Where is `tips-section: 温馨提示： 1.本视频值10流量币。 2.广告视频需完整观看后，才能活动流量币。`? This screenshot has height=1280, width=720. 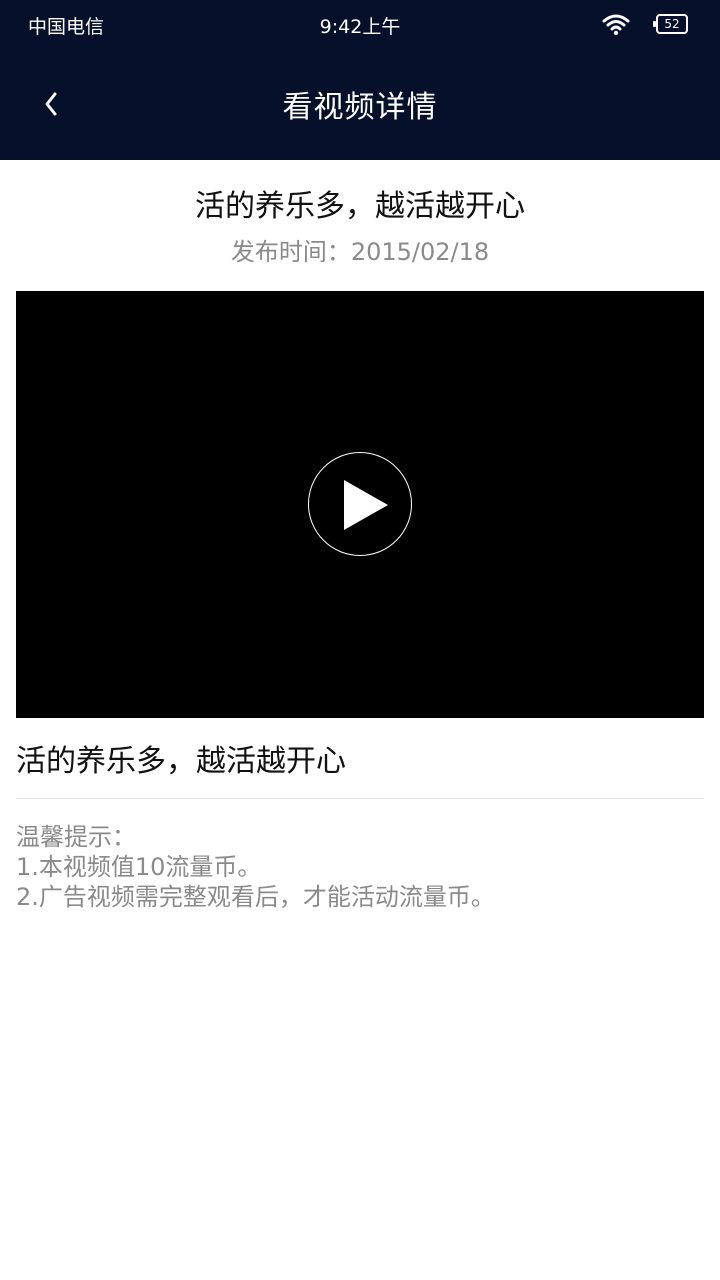
tips-section: 温馨提示： 1.本视频值10流量币。 2.广告视频需完整观看后，才能活动流量币。 is located at coordinates (255, 867).